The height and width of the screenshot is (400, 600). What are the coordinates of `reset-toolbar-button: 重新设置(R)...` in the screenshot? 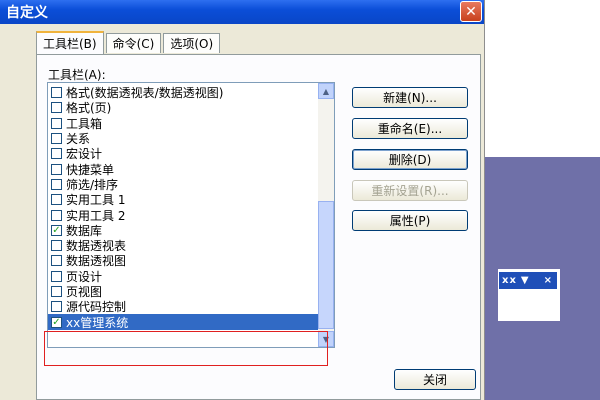 It's located at (410, 190).